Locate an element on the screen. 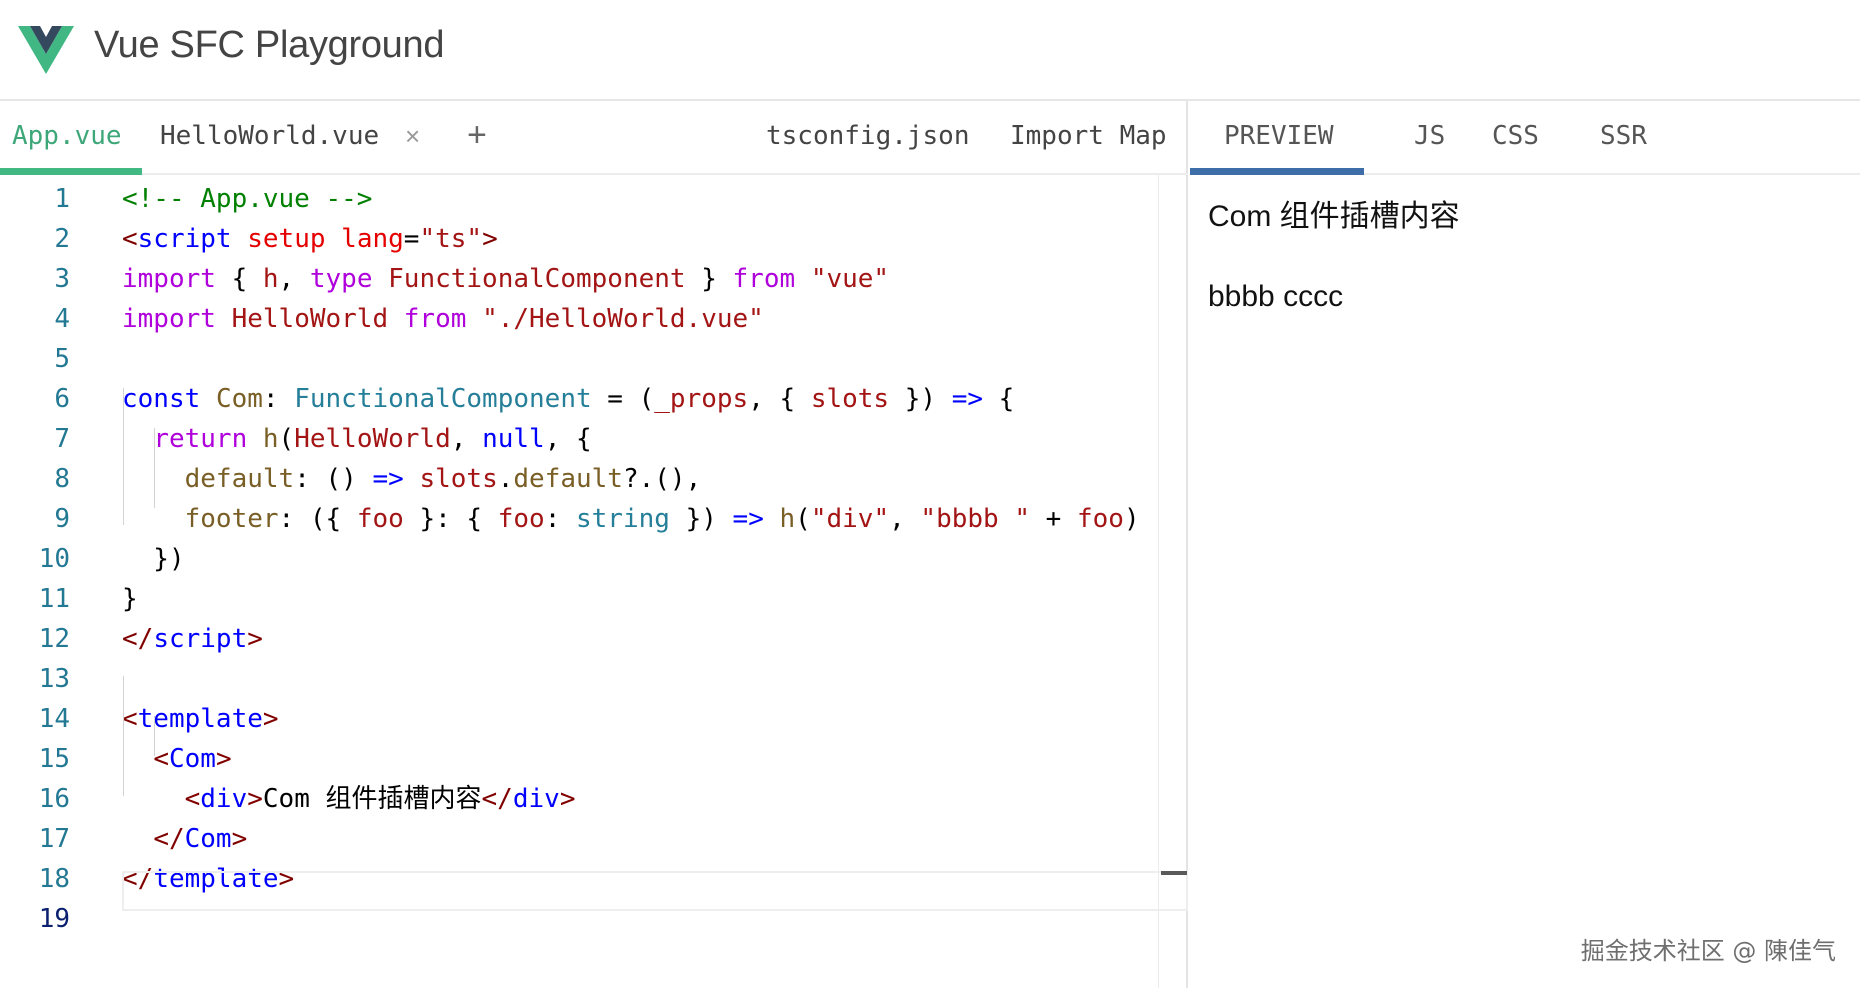 The width and height of the screenshot is (1860, 988). code-token: ( is located at coordinates (803, 519).